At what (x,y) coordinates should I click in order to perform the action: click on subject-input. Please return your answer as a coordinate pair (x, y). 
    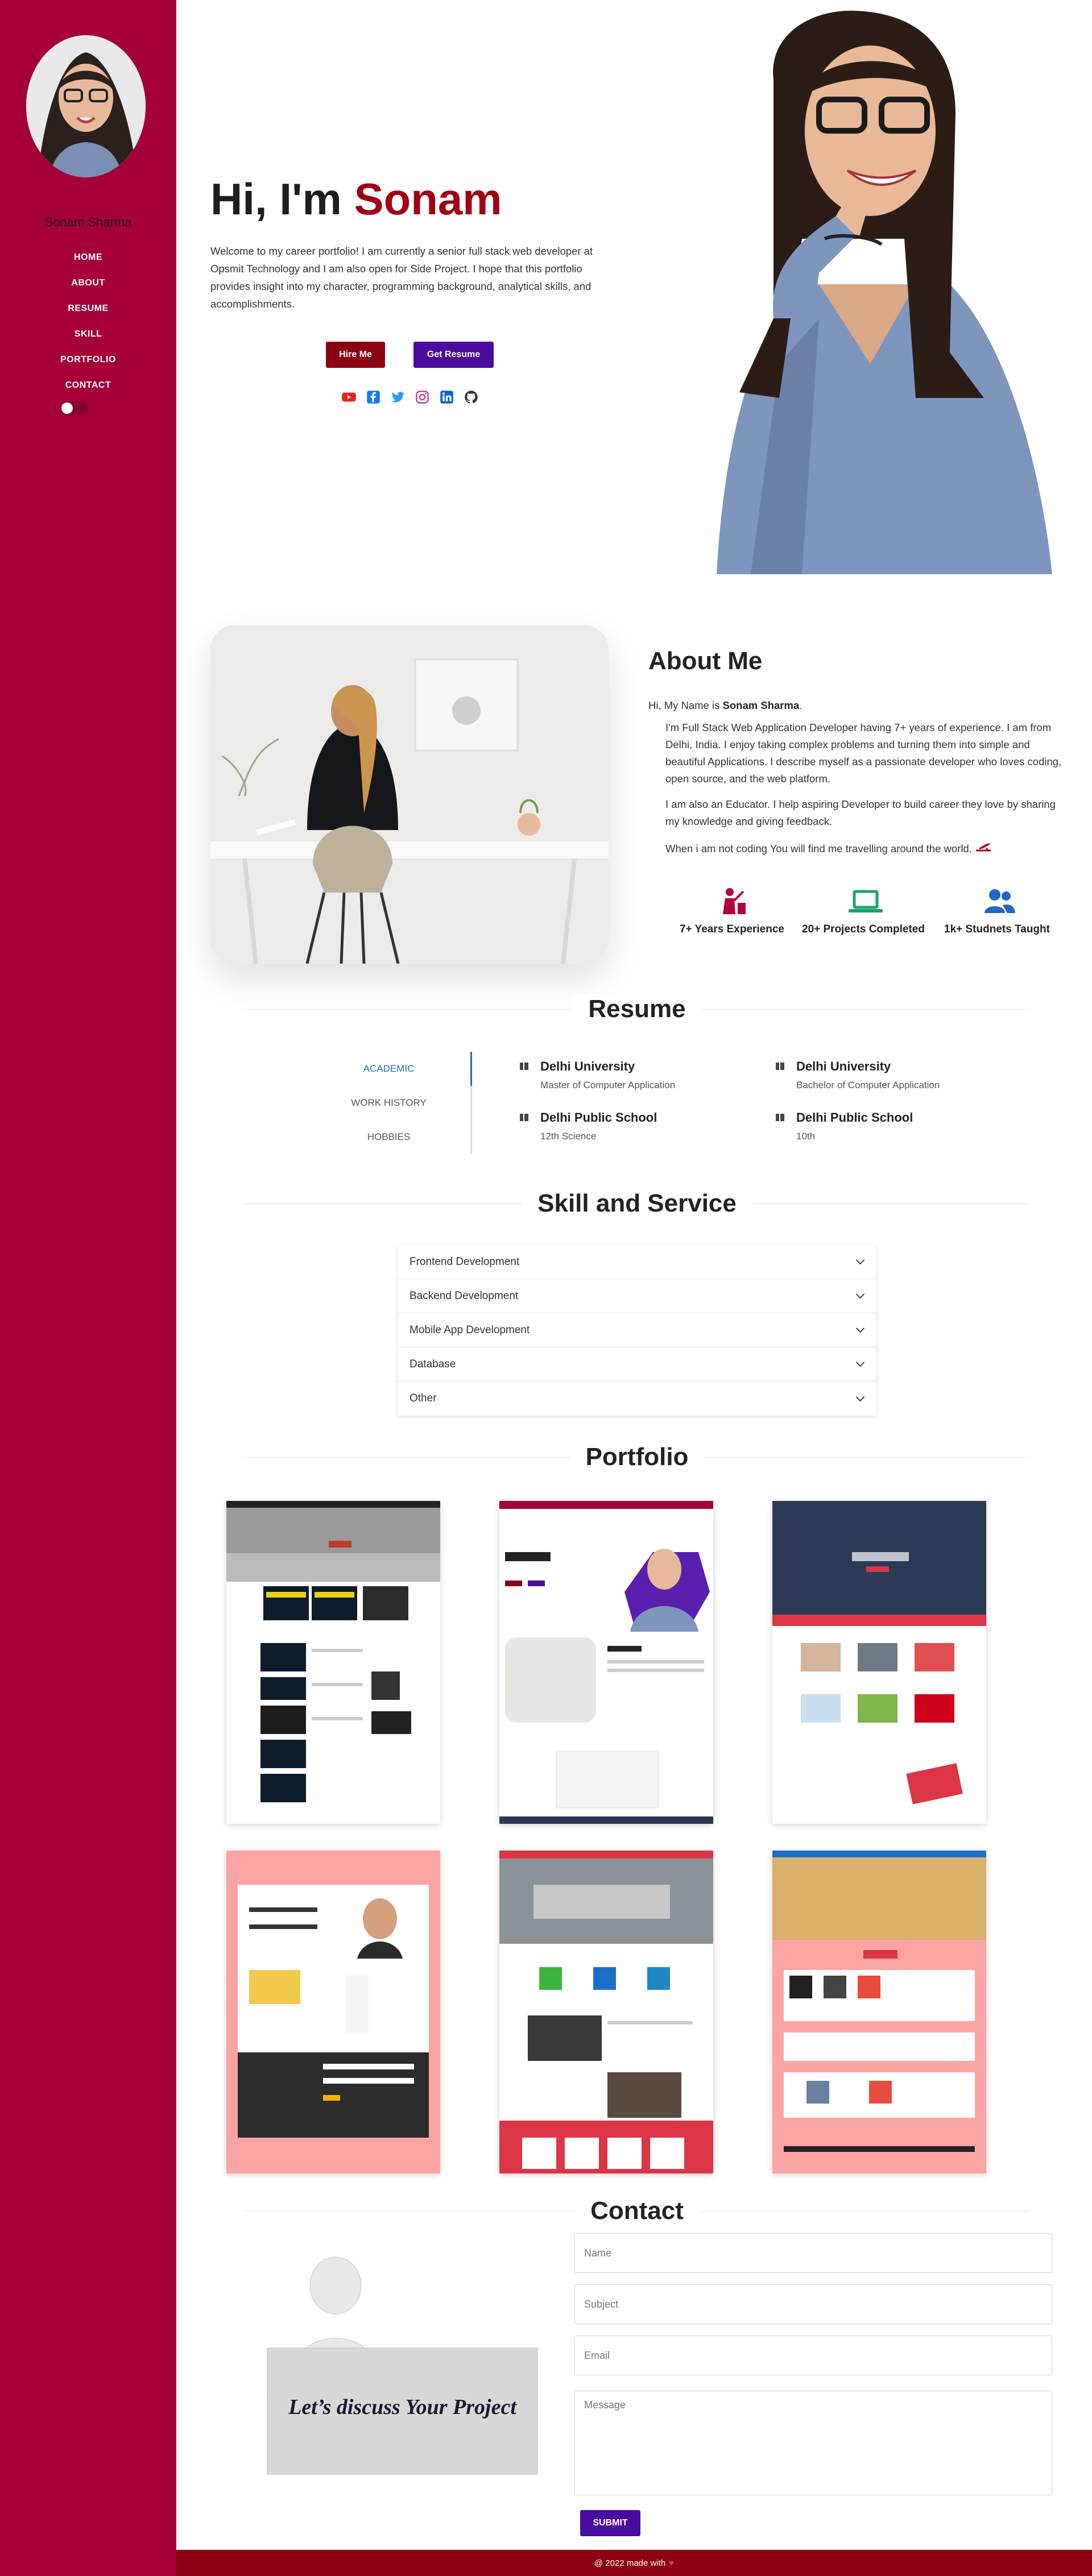
    Looking at the image, I should click on (813, 2304).